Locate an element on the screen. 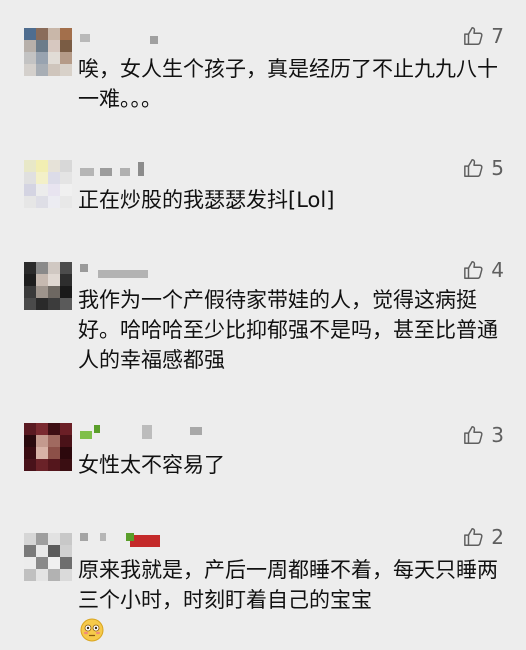  like-count: 7 is located at coordinates (497, 36).